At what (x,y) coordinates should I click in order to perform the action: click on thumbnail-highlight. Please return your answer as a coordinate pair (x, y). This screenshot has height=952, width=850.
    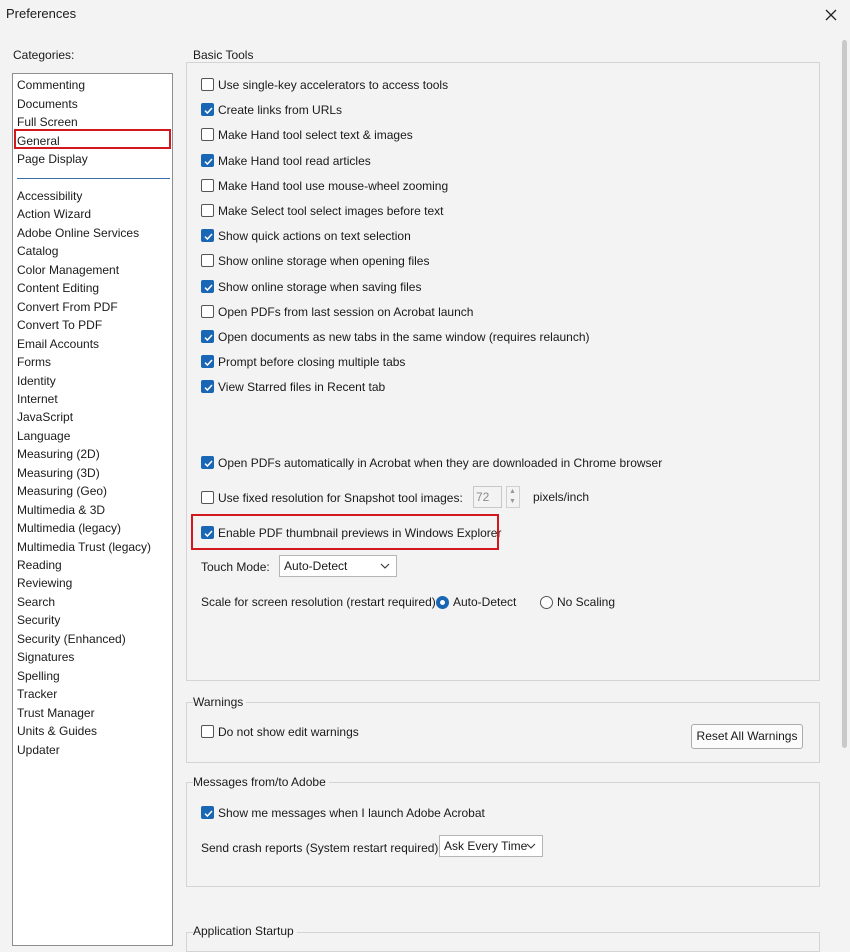
    Looking at the image, I should click on (345, 532).